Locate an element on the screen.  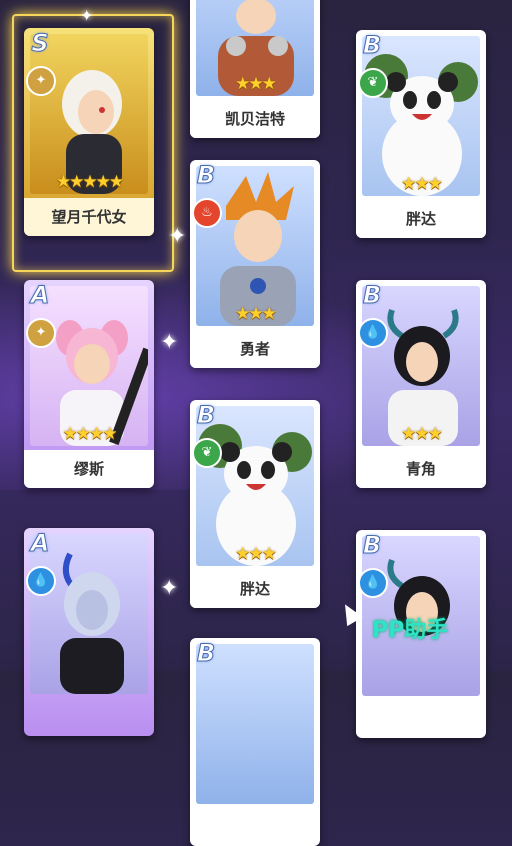
hero-name: 勇者 is located at coordinates (255, 349).